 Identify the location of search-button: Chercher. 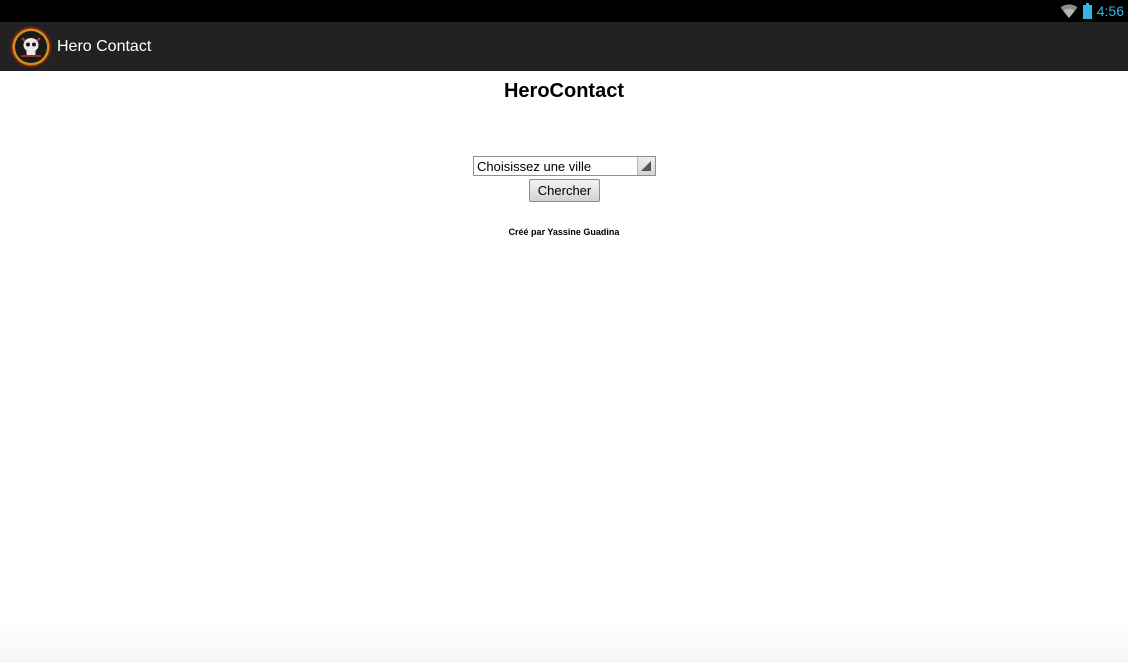
(564, 190).